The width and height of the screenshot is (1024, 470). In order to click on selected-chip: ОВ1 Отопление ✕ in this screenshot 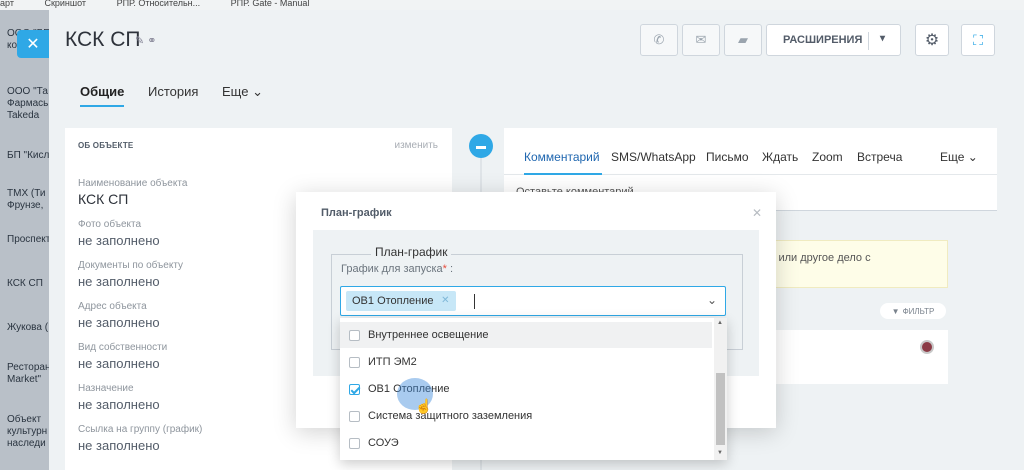, I will do `click(401, 301)`.